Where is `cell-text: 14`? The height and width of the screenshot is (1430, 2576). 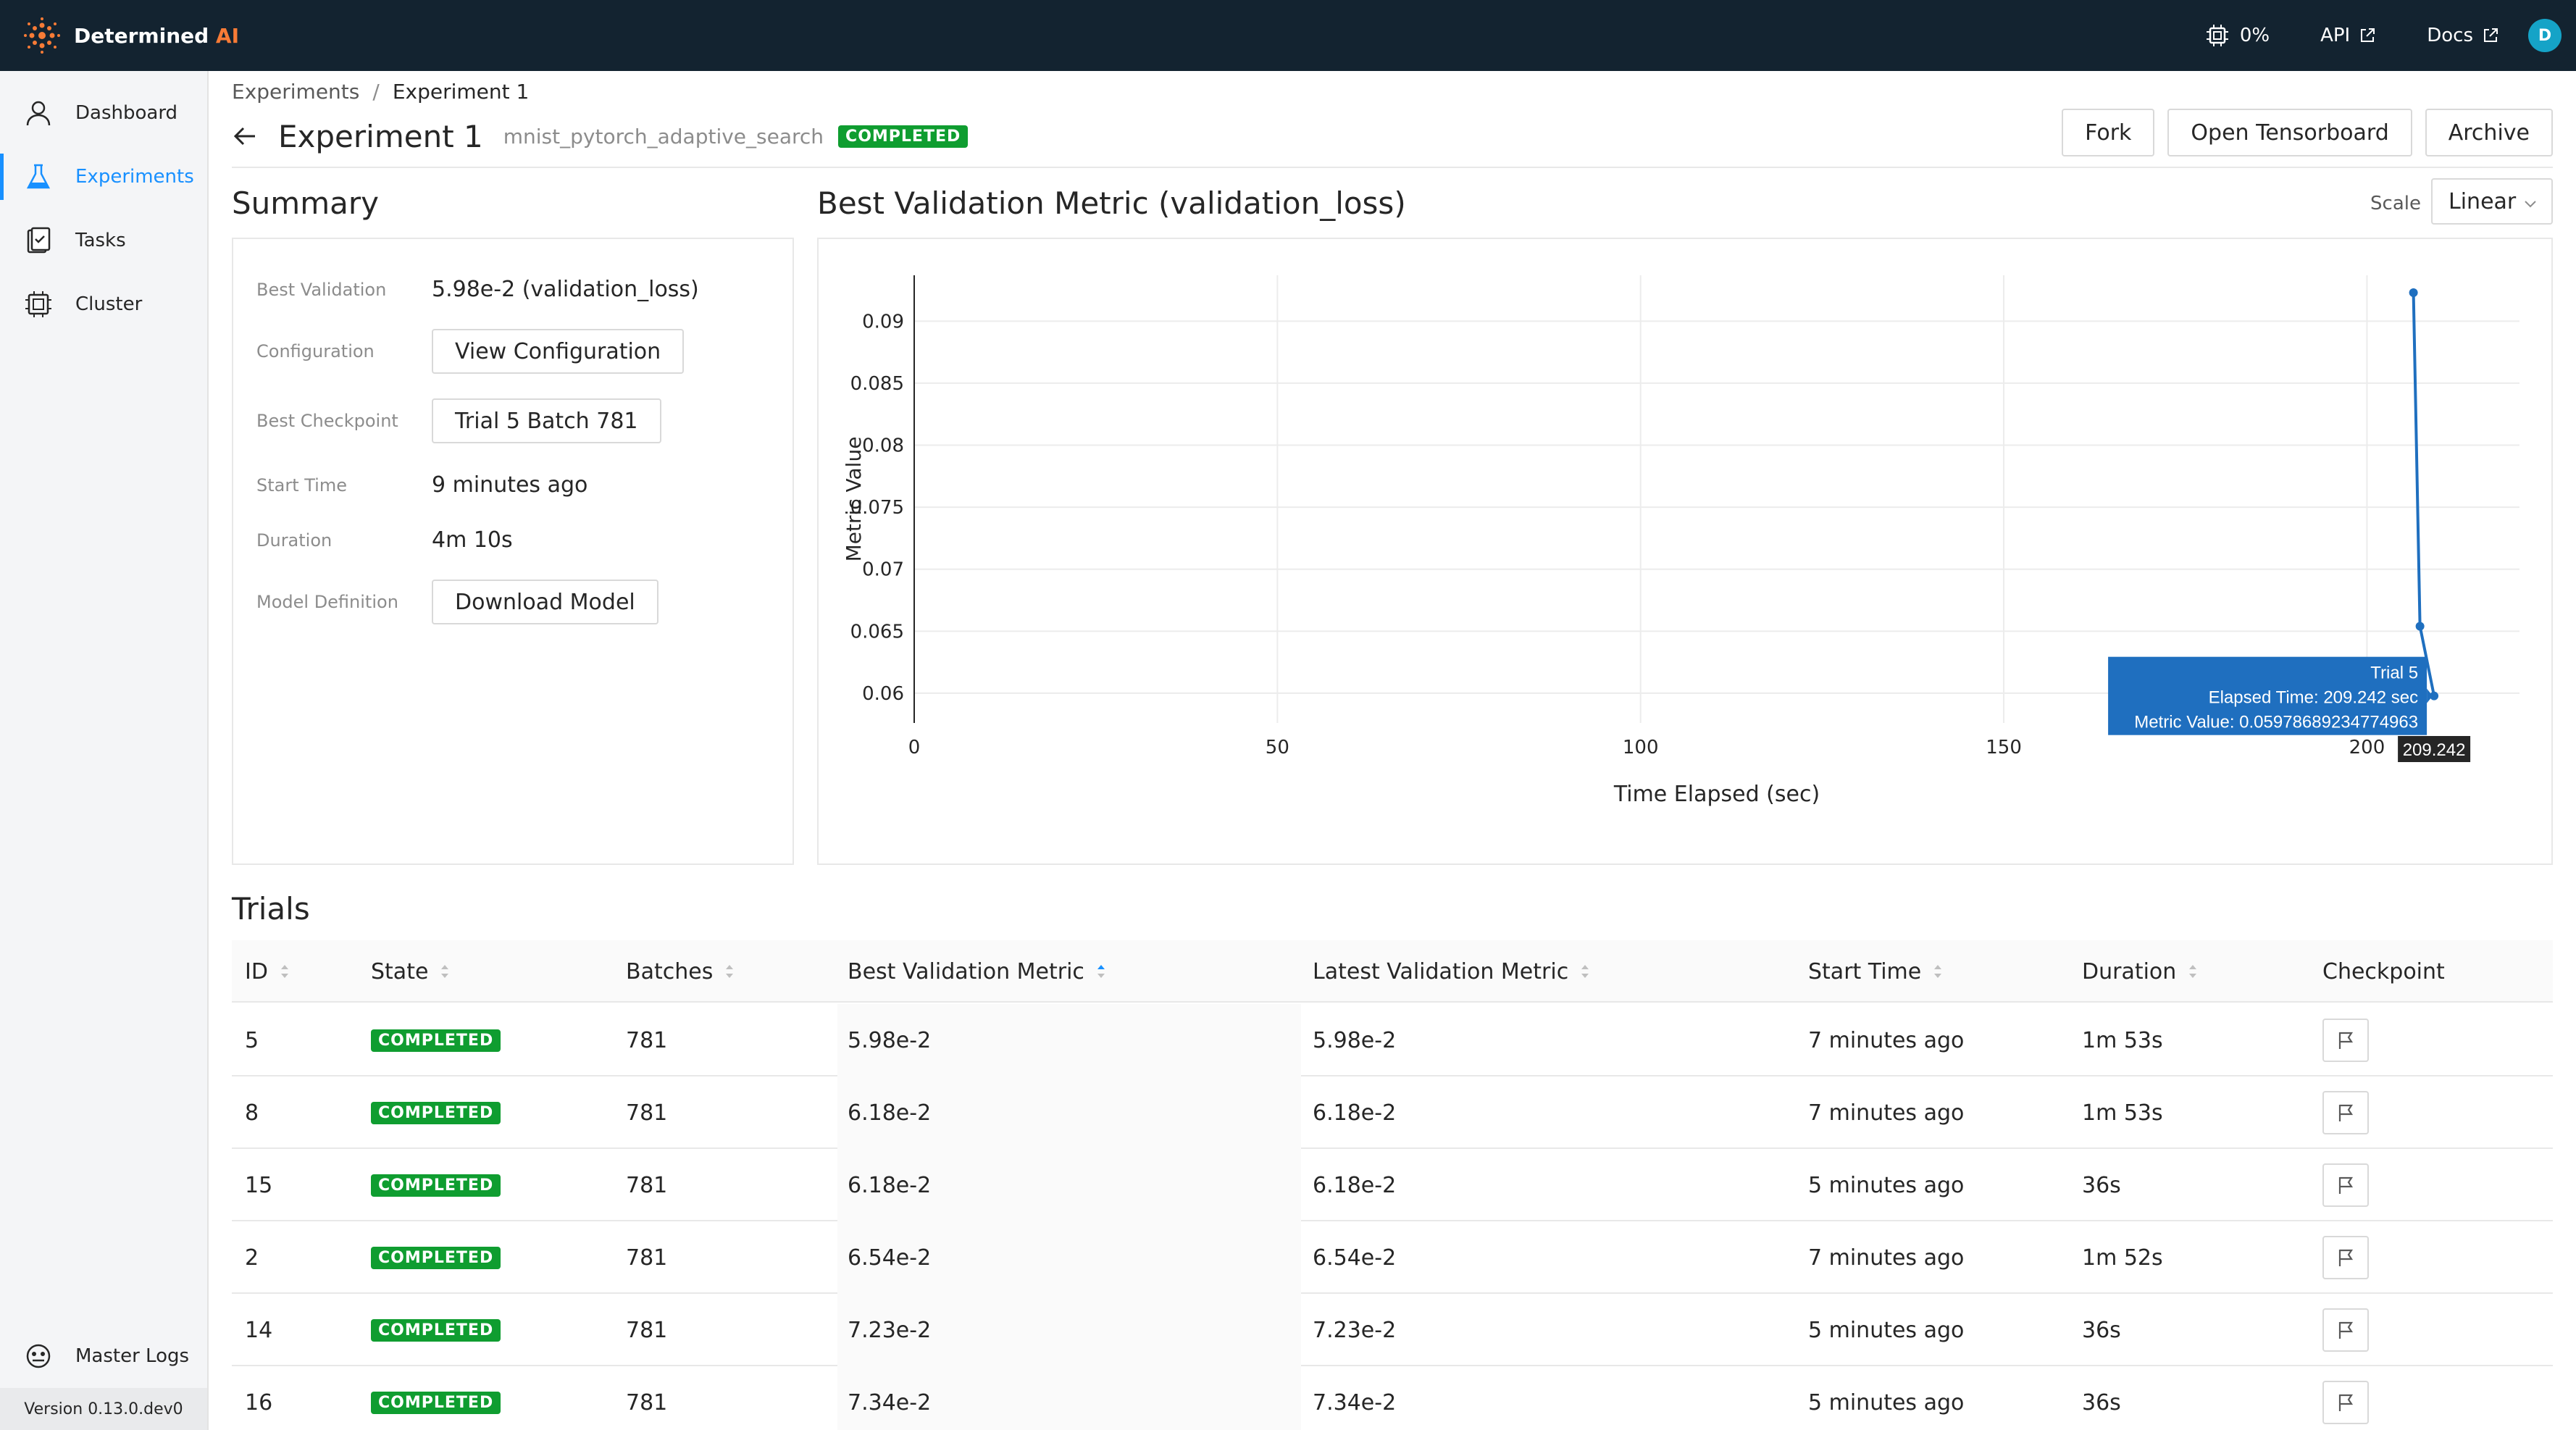
cell-text: 14 is located at coordinates (259, 1330).